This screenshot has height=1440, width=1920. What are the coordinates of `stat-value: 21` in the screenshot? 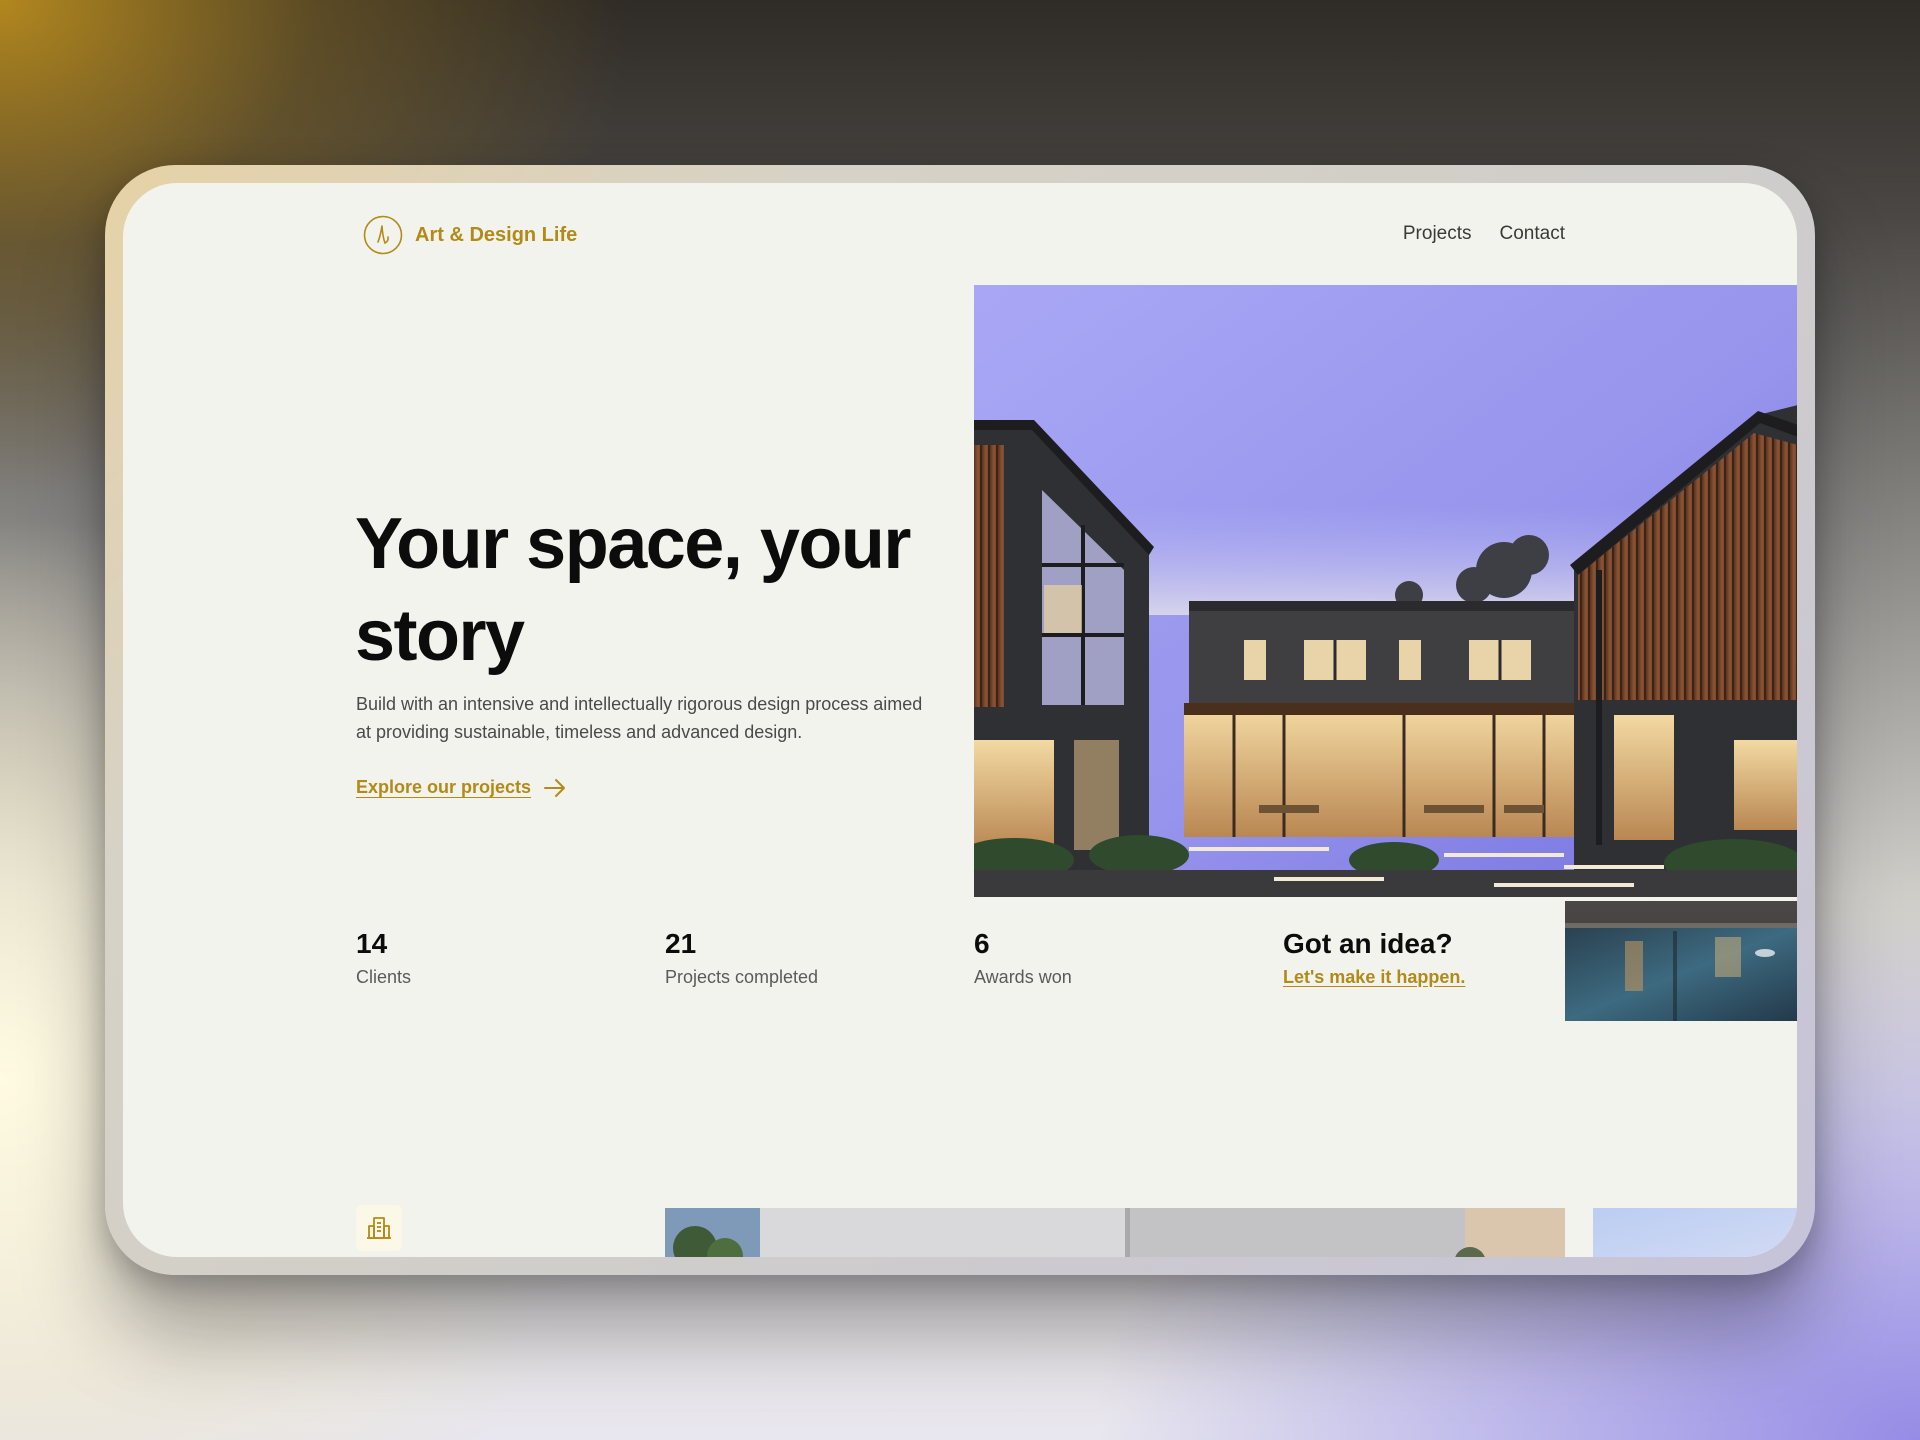 It's located at (681, 943).